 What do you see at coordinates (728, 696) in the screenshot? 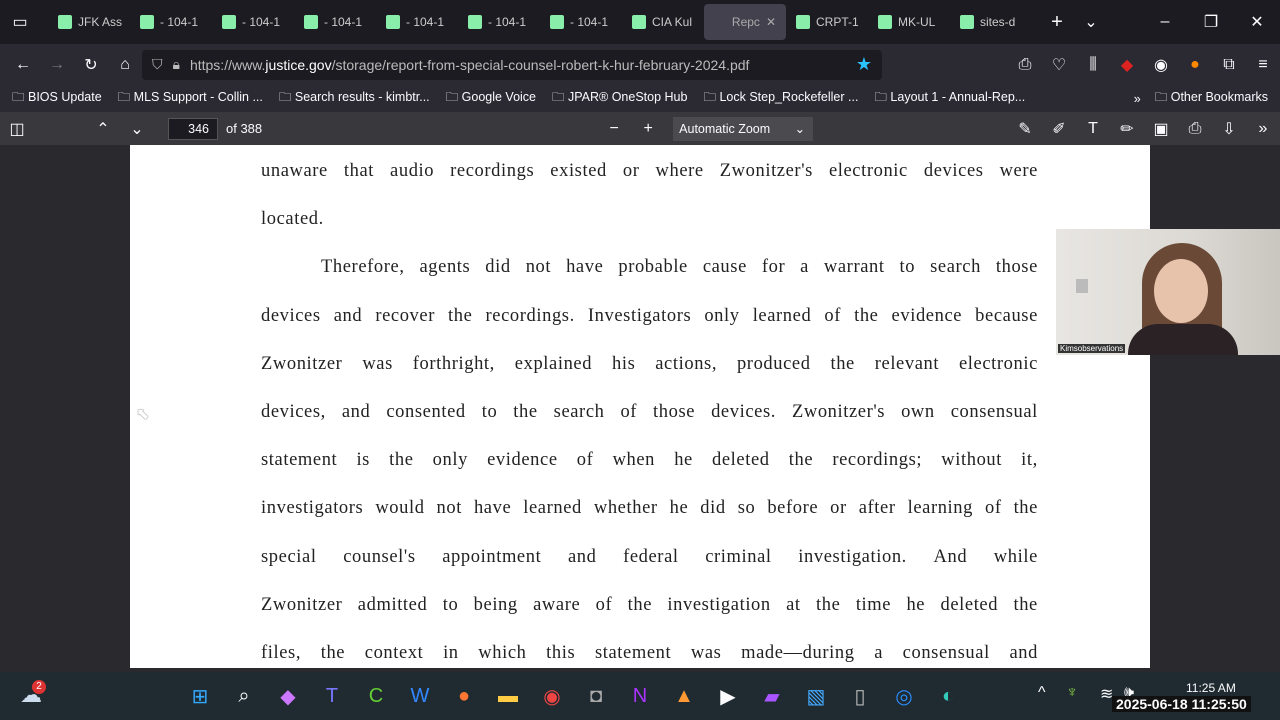
I see `media-player-icon: ▶` at bounding box center [728, 696].